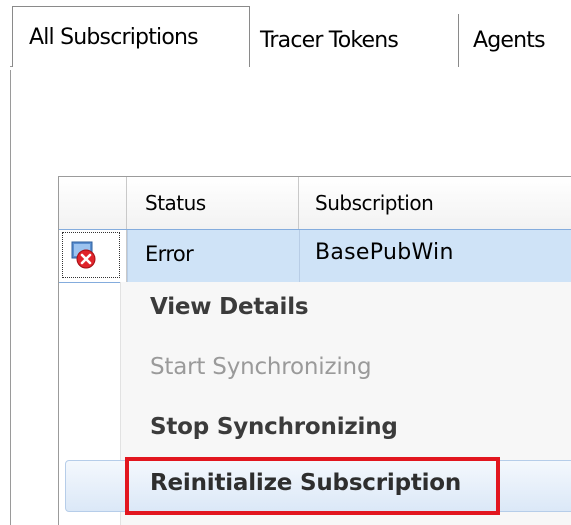 The image size is (571, 525). What do you see at coordinates (131, 36) in the screenshot?
I see `tab-all-subscriptions: All Subscriptions` at bounding box center [131, 36].